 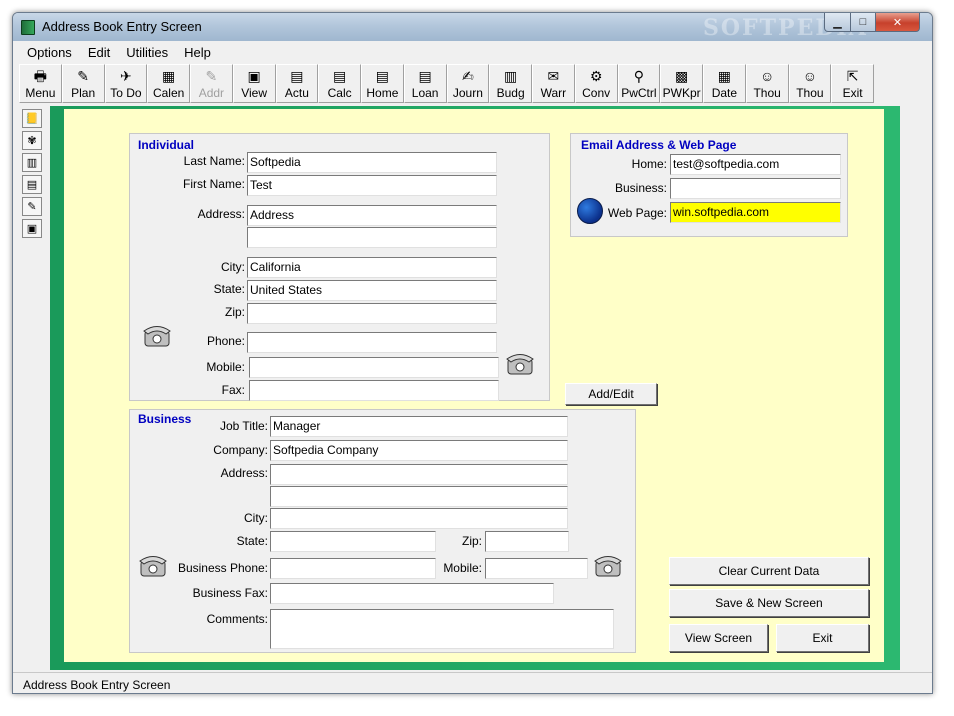 I want to click on business-fax-label: Business Fax:, so click(x=230, y=593).